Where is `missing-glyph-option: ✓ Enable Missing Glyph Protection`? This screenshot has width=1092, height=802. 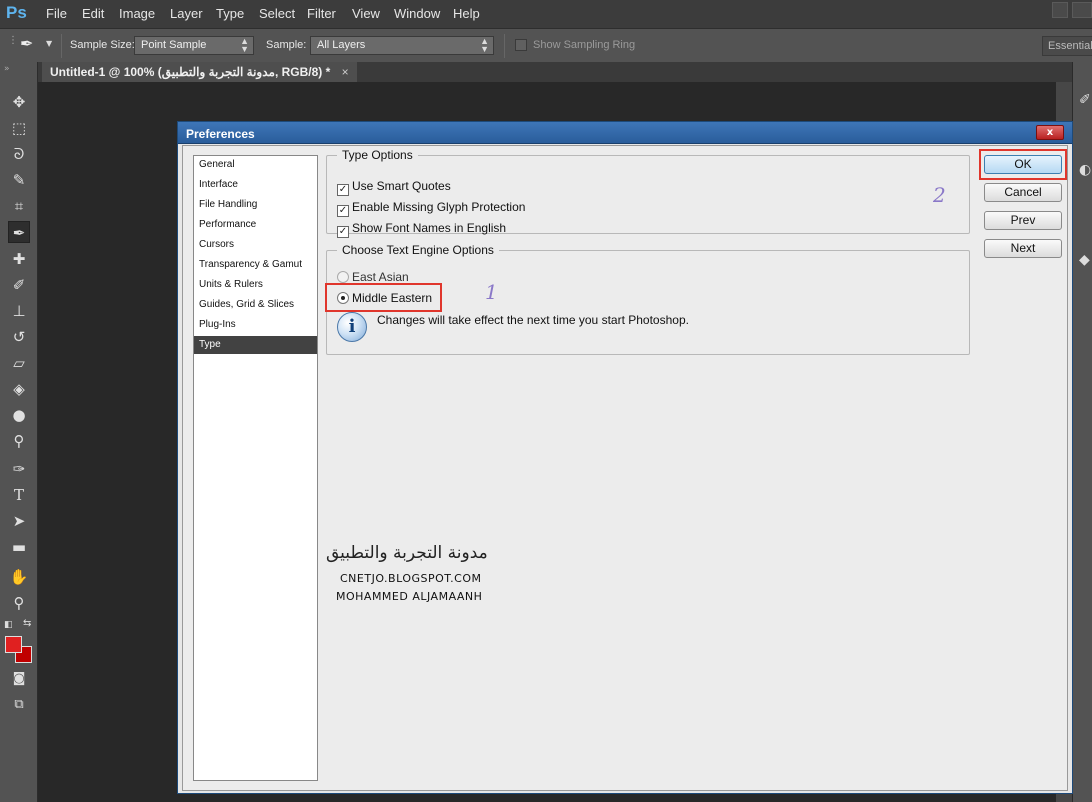 missing-glyph-option: ✓ Enable Missing Glyph Protection is located at coordinates (431, 208).